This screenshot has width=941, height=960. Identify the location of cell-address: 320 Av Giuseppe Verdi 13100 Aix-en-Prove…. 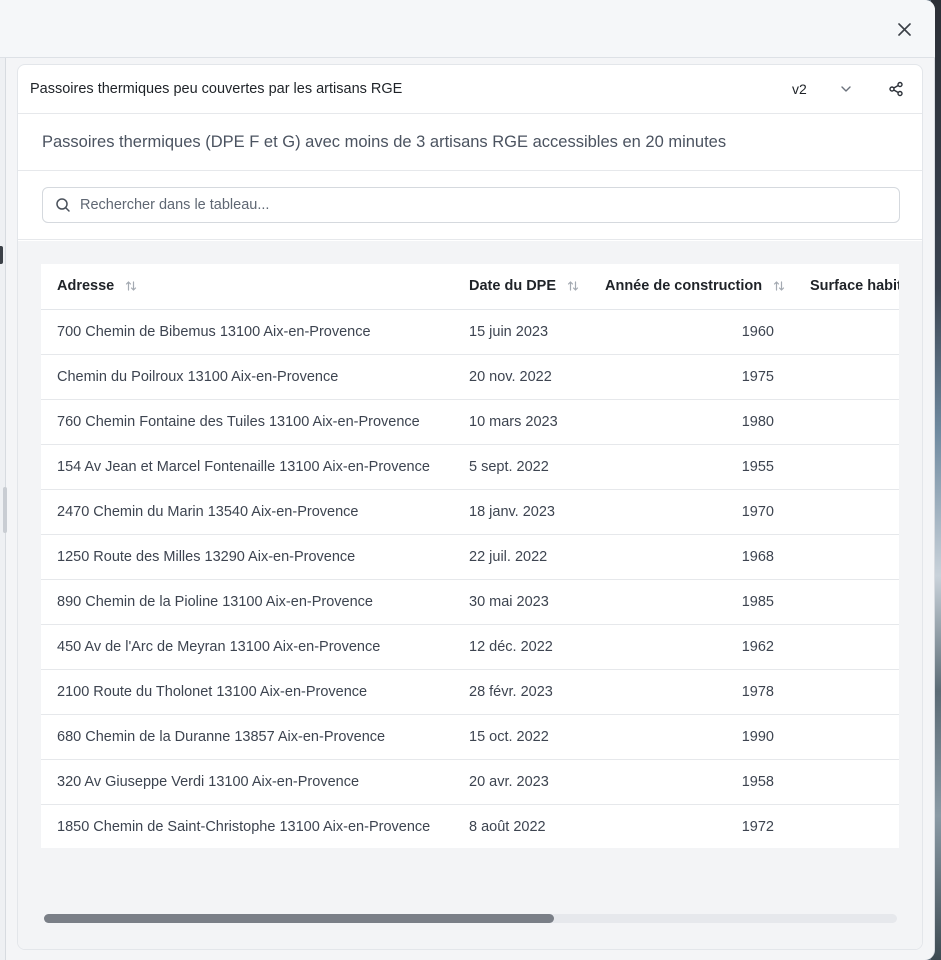
(247, 782).